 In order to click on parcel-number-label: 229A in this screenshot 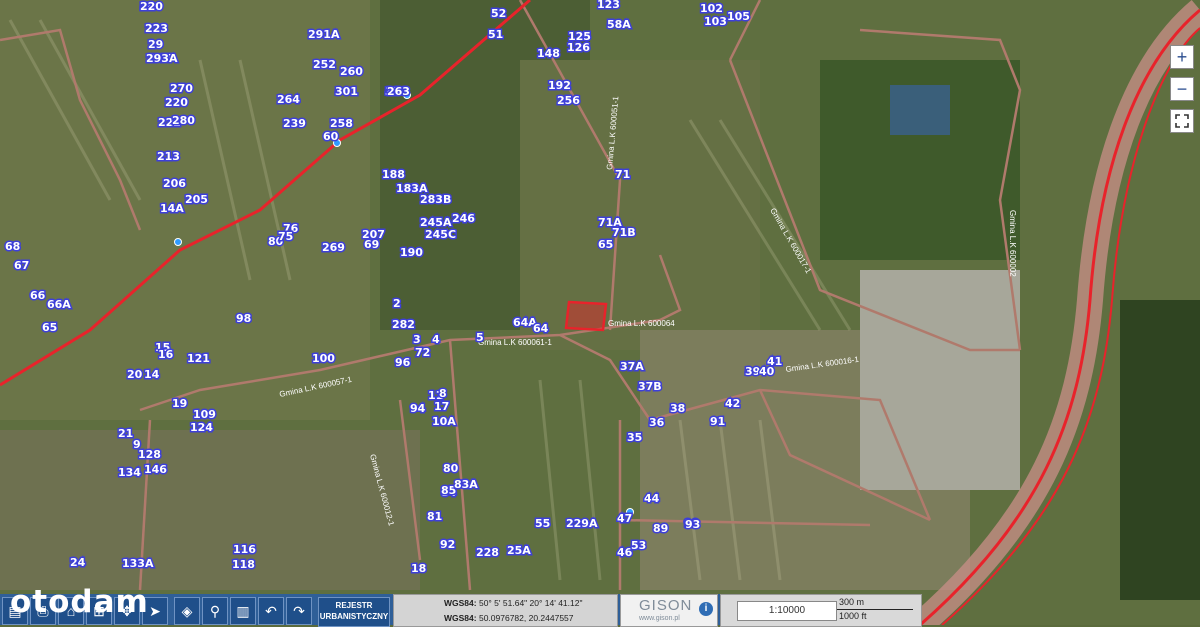, I will do `click(582, 523)`.